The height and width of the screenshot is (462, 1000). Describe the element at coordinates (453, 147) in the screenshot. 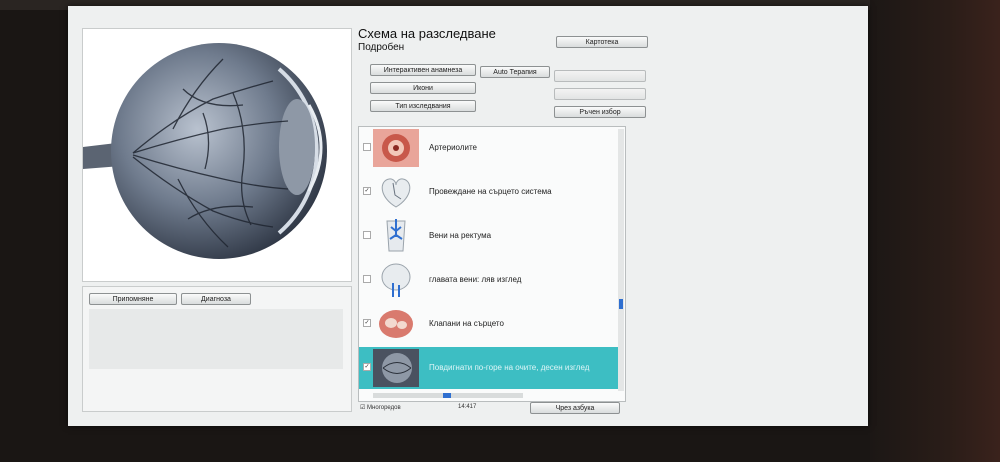

I see `item-label: Артериолите` at that location.